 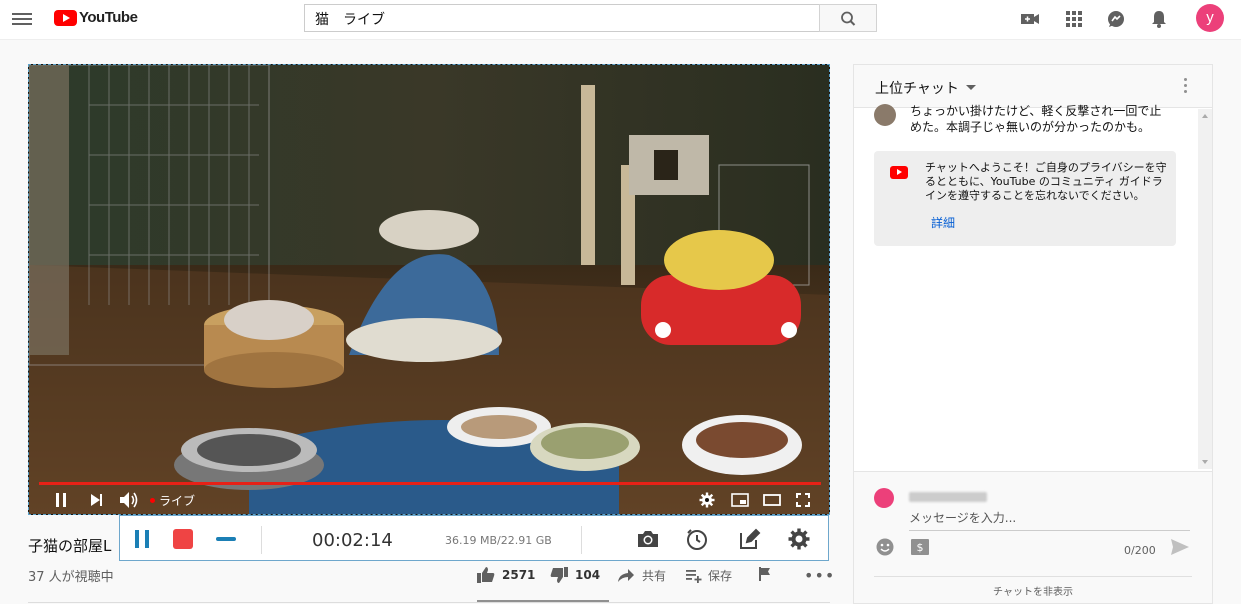 I want to click on recorder-minimize-icon, so click(x=226, y=539).